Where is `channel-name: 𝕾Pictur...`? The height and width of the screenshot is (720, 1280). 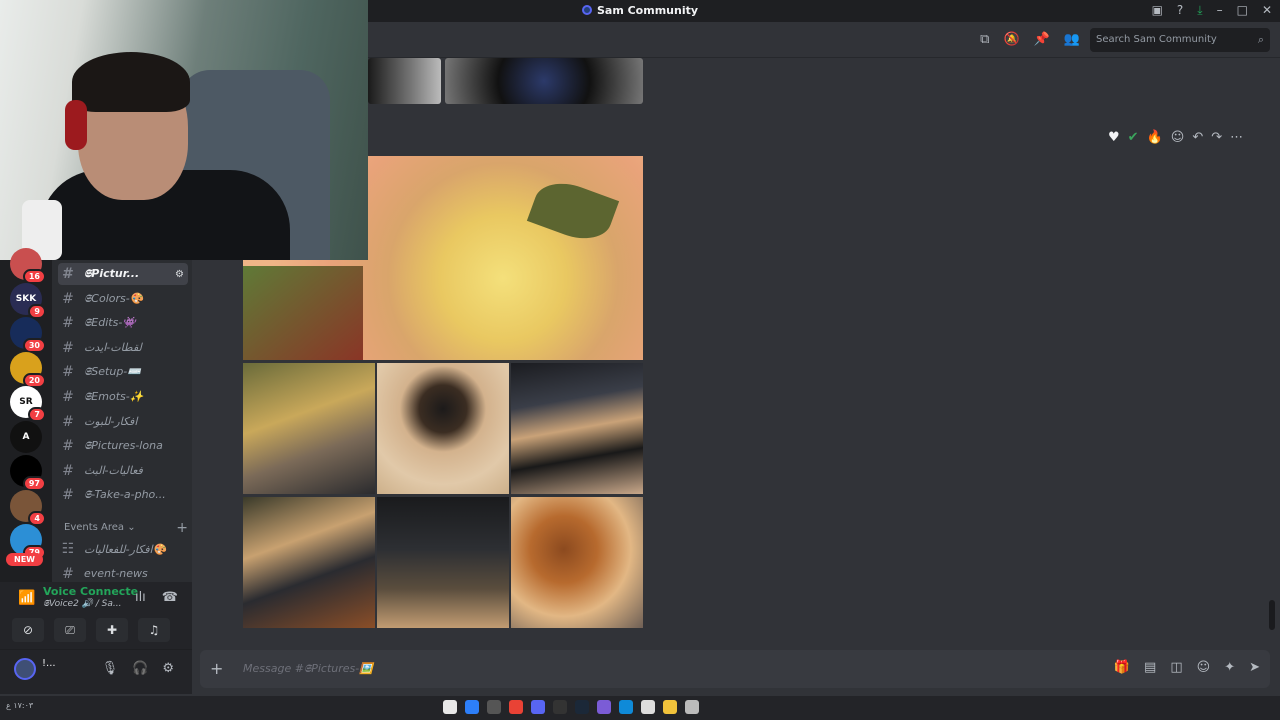 channel-name: 𝕾Pictur... is located at coordinates (112, 273).